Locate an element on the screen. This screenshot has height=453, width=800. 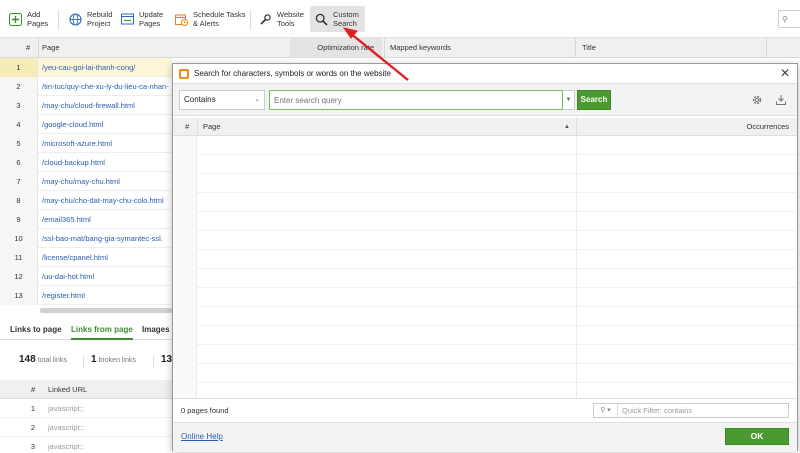
col-occurrences: Occurrences is located at coordinates (767, 127).